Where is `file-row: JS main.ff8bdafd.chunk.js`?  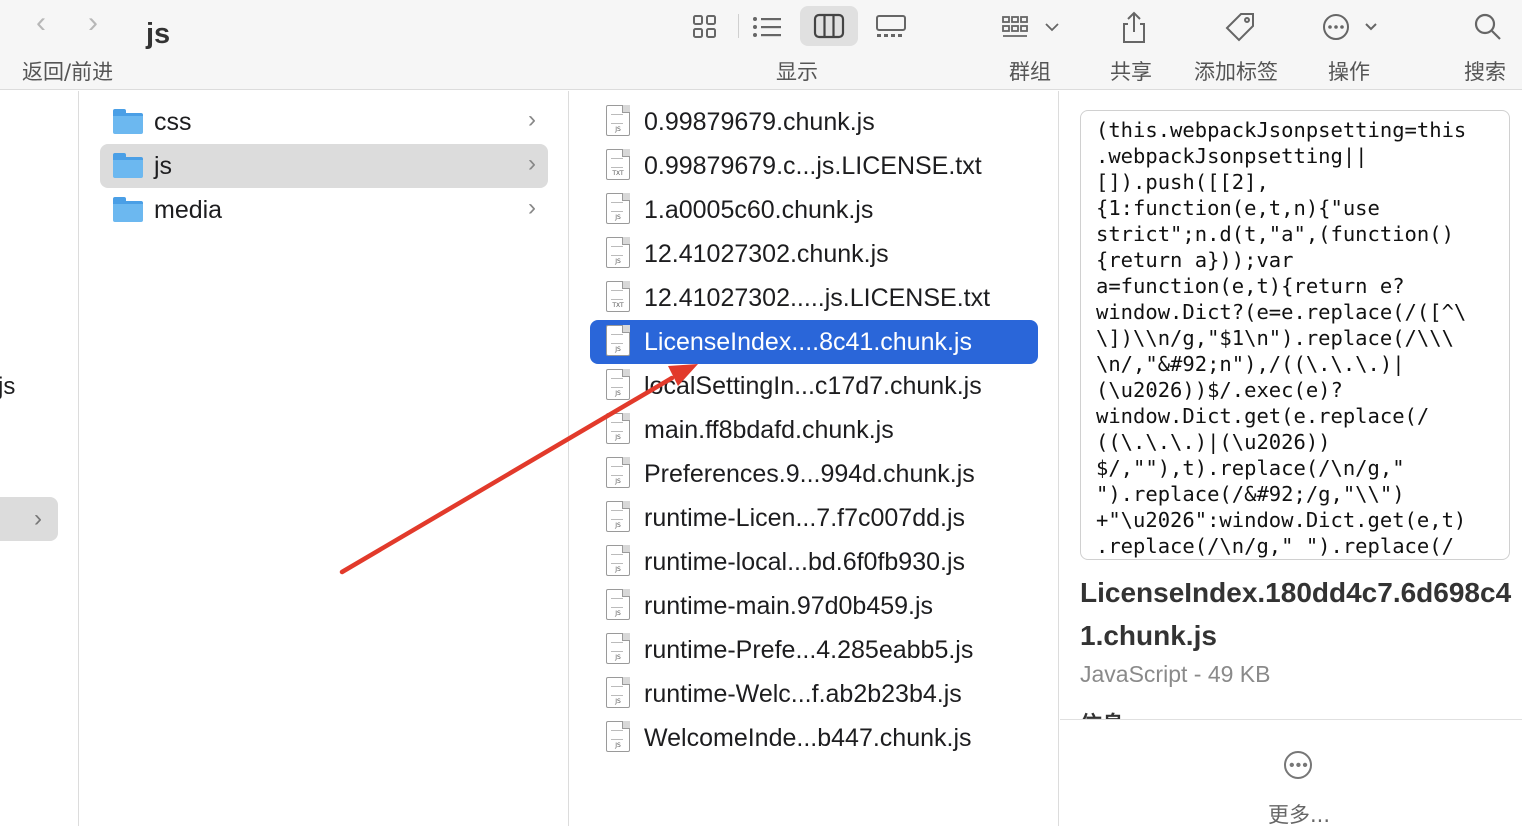 file-row: JS main.ff8bdafd.chunk.js is located at coordinates (814, 430).